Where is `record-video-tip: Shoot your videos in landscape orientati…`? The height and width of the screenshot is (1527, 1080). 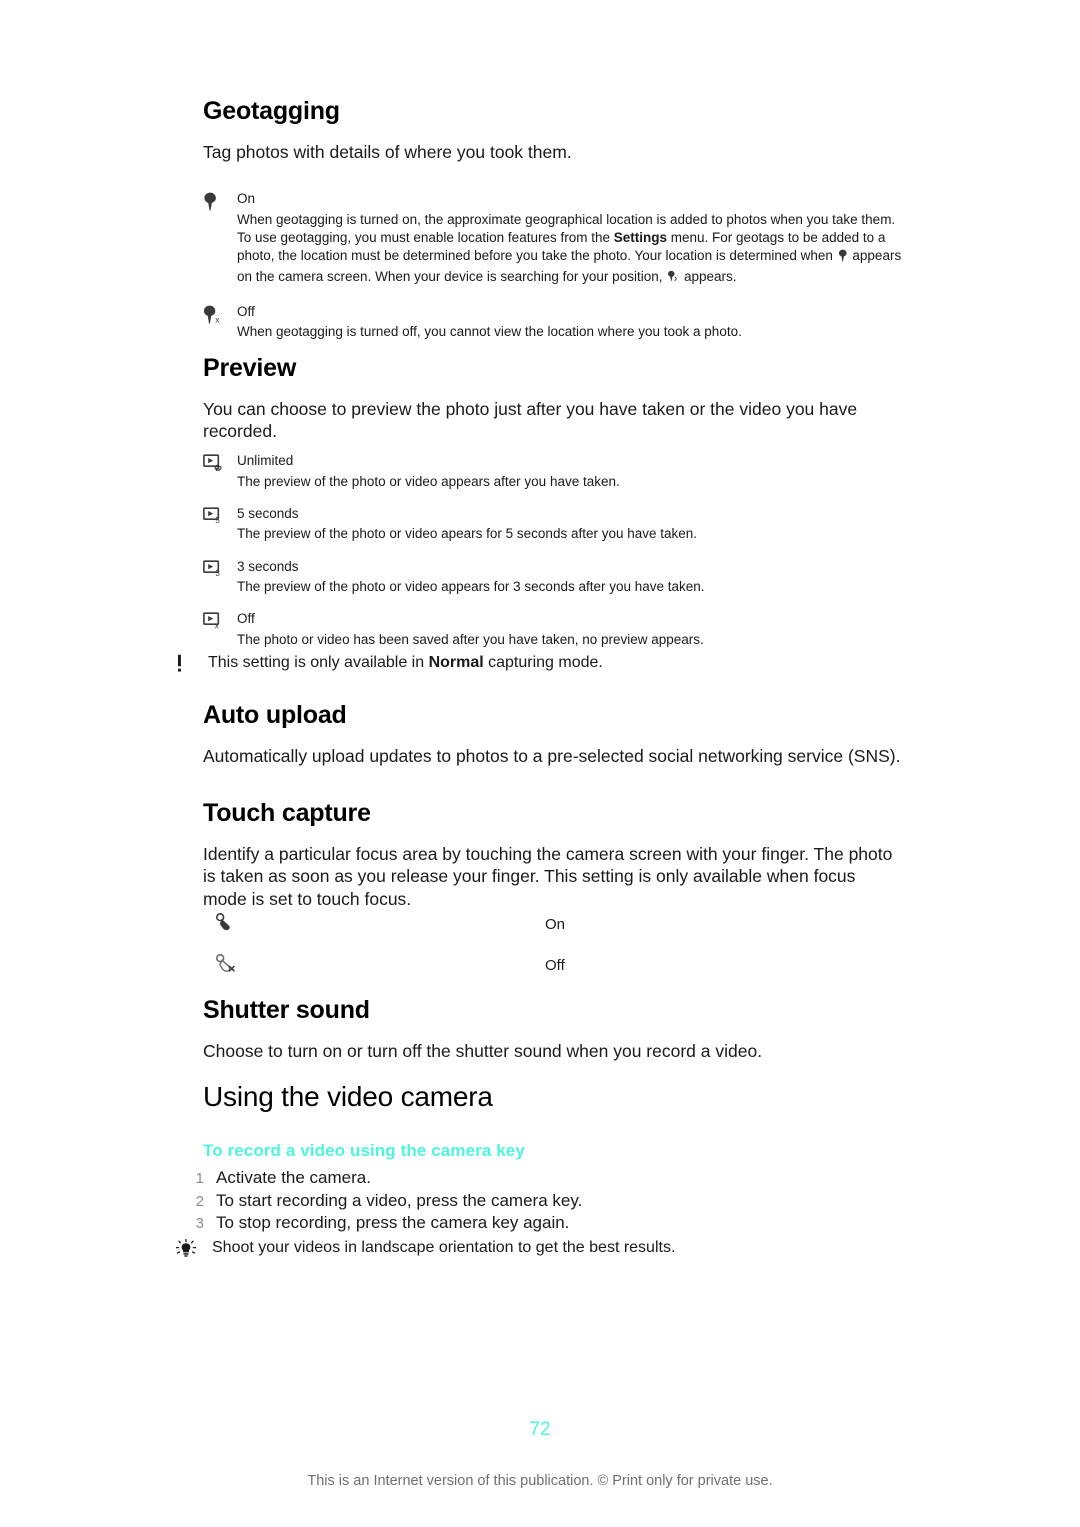
record-video-tip: Shoot your videos in landscape orientati… is located at coordinates (540, 1251).